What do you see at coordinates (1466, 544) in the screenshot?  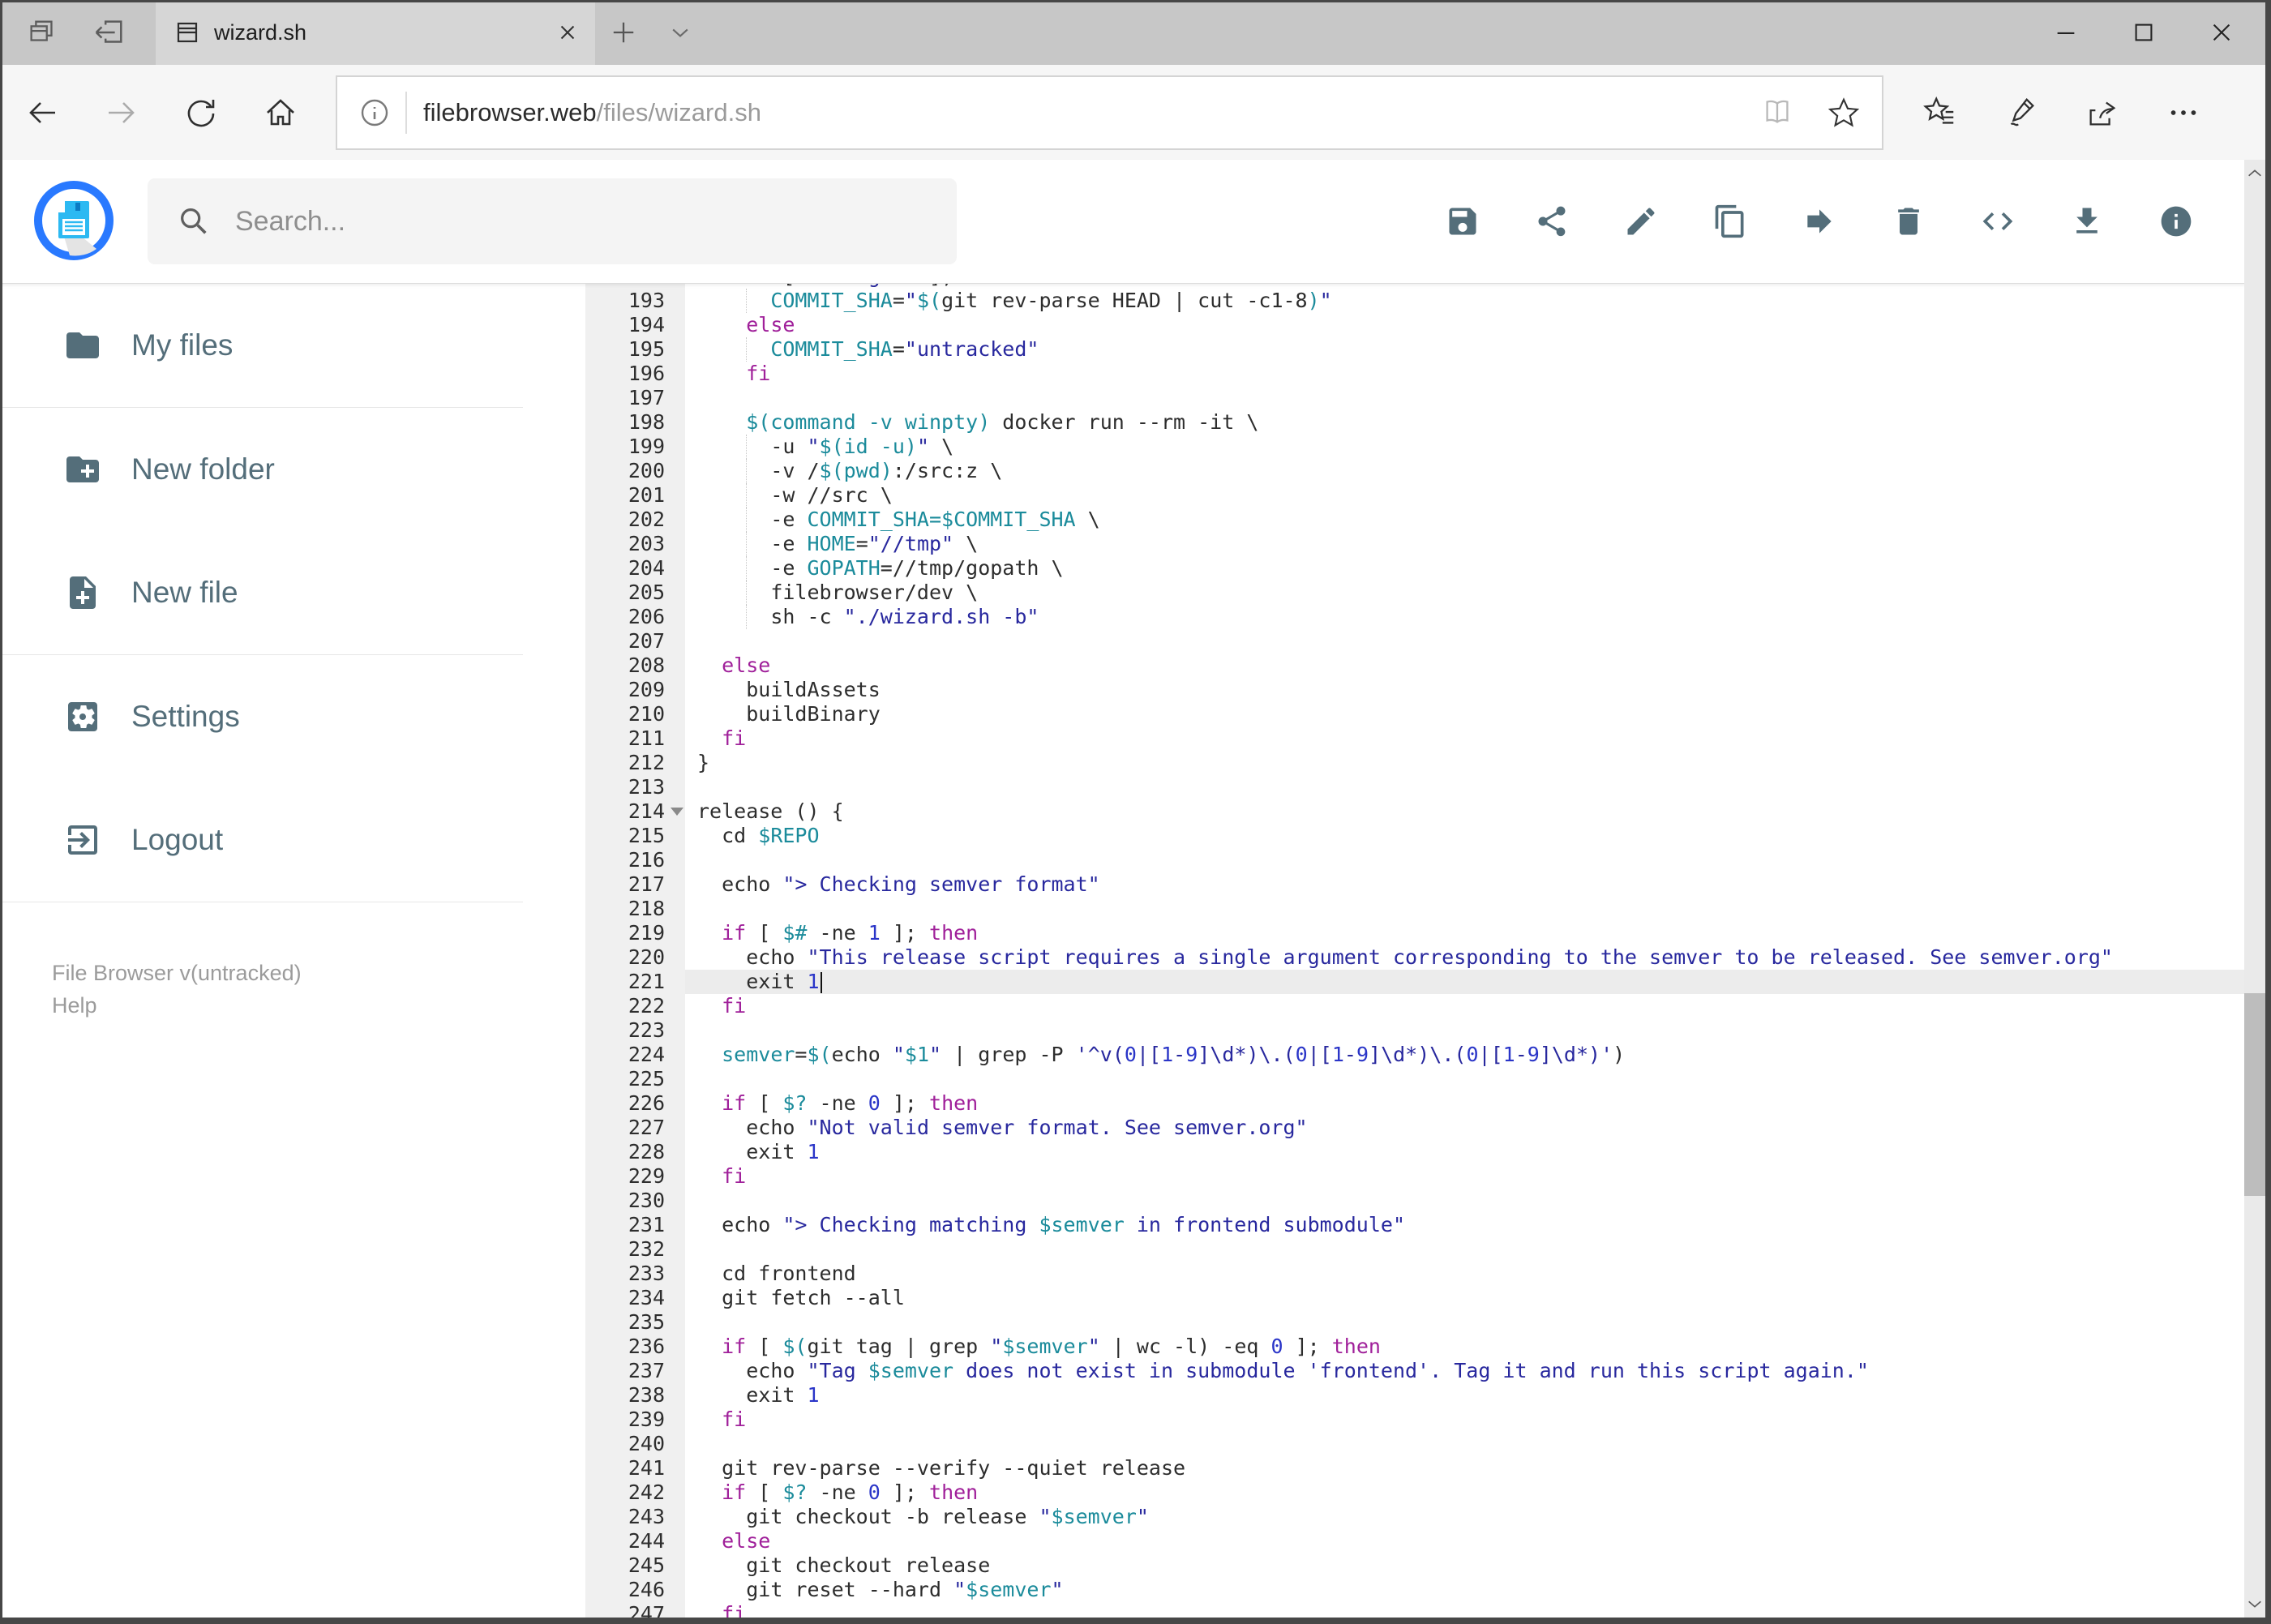 I see `code-text: -e HOME="//tmp" \` at bounding box center [1466, 544].